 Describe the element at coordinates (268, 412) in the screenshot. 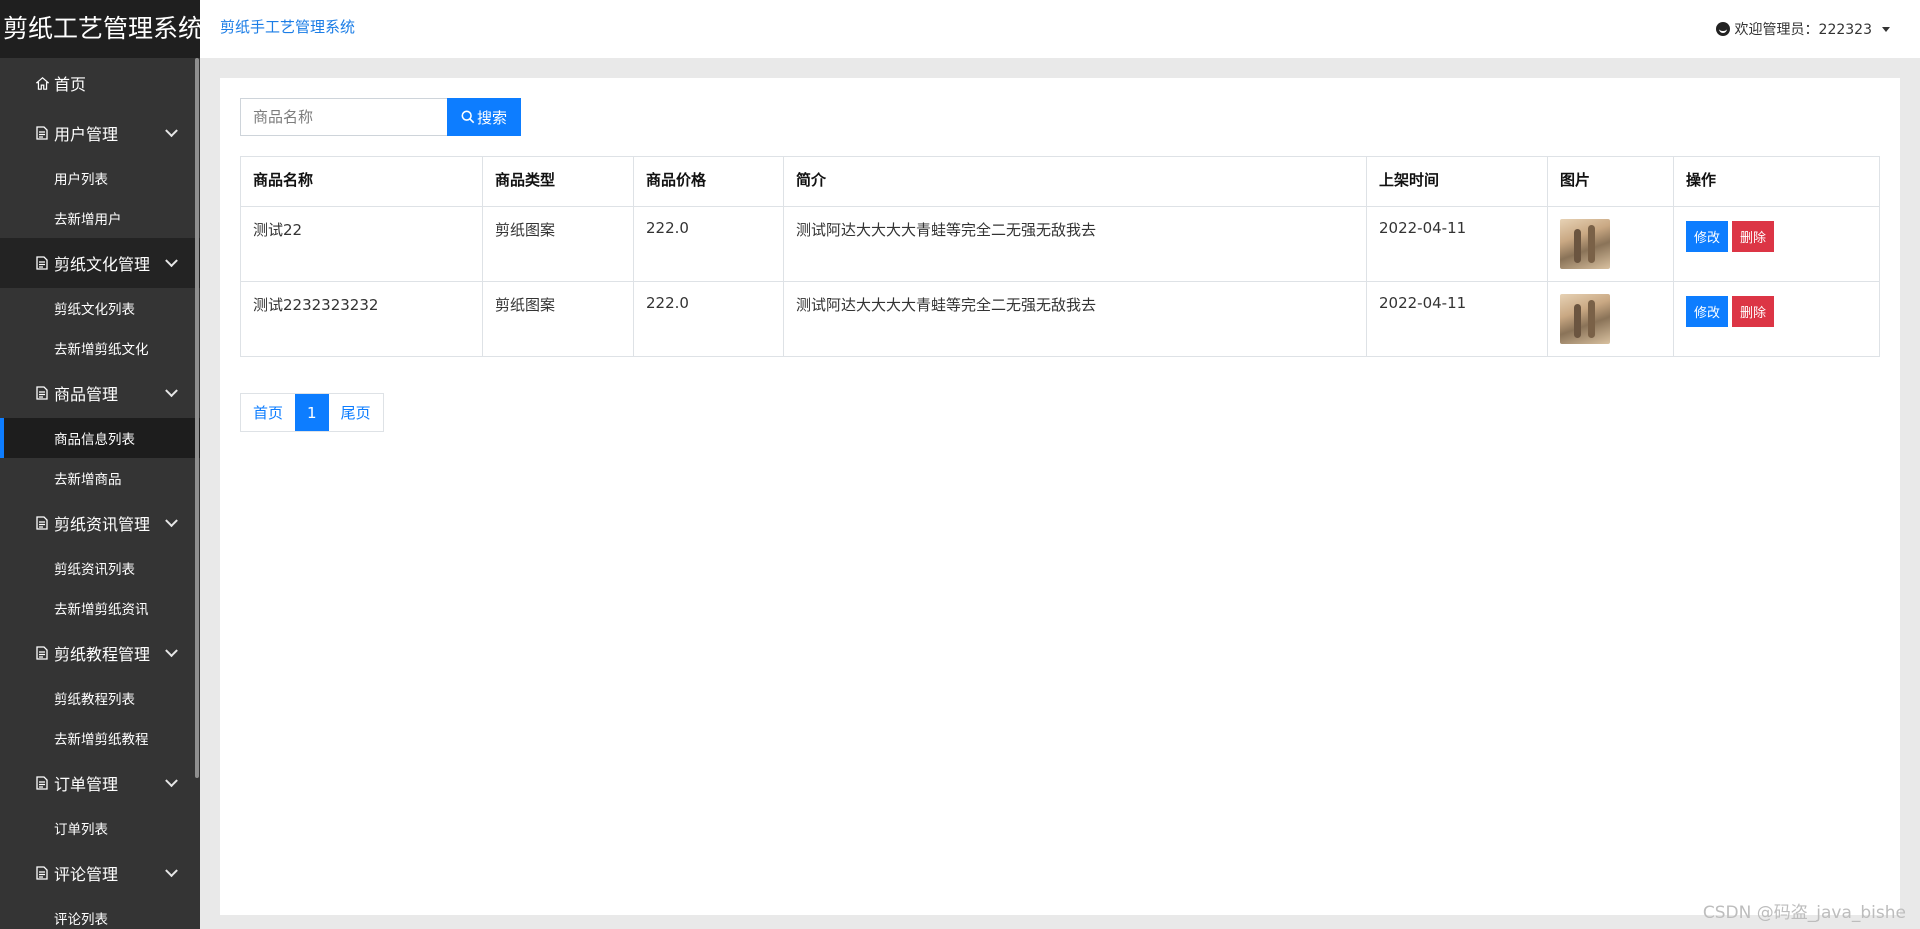

I see `page-first: 首页` at that location.